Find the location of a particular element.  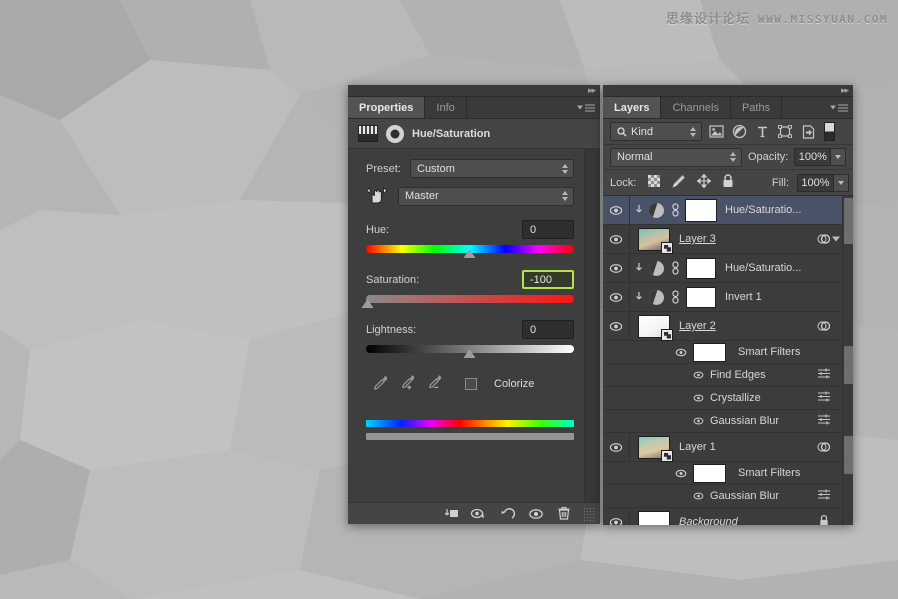

layers-scrollbar-track is located at coordinates (847, 360).